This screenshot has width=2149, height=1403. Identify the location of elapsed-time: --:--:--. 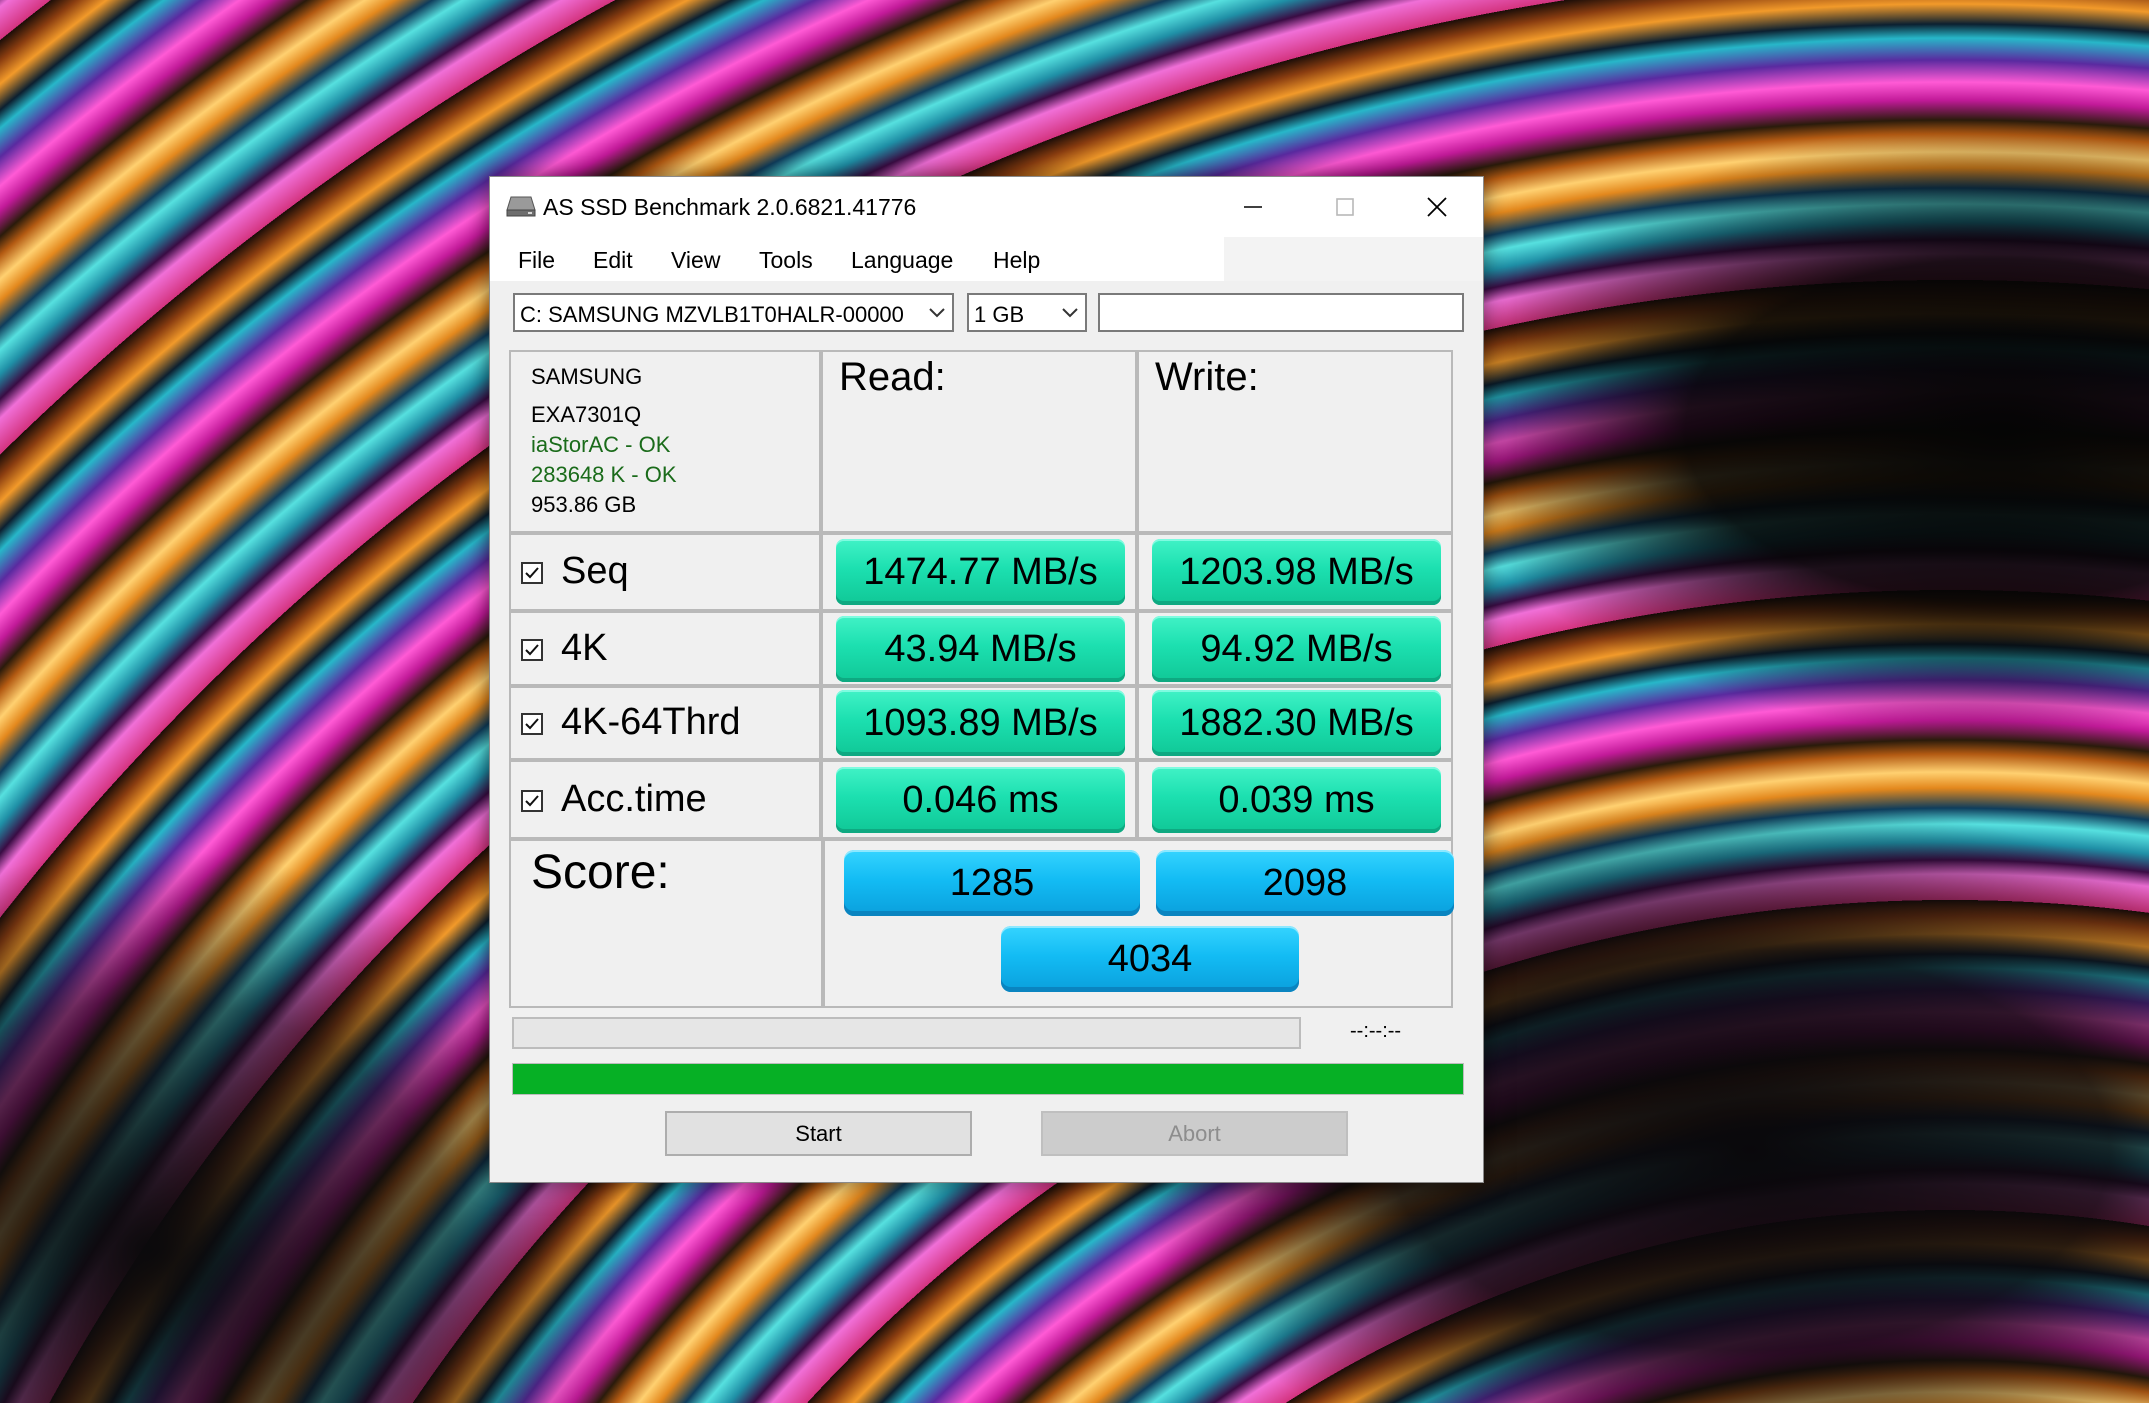
(1376, 1031).